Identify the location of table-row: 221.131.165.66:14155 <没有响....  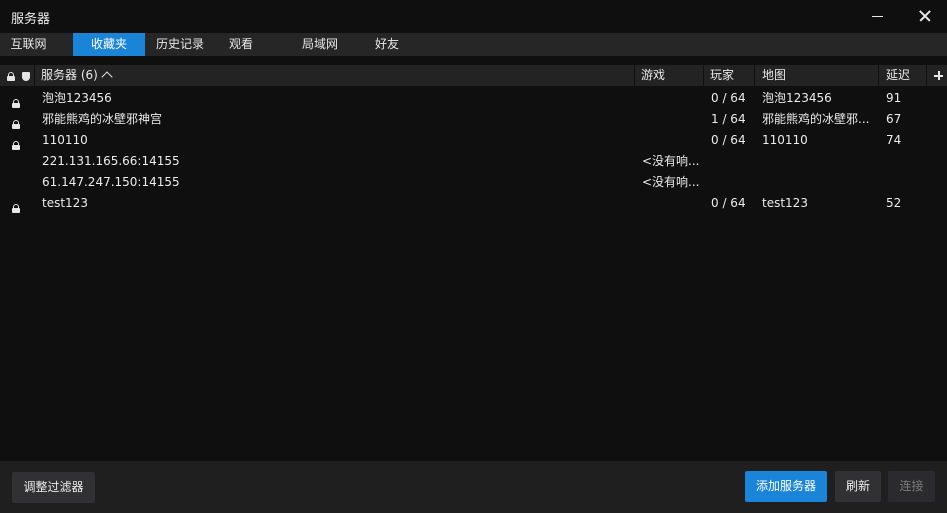
(473, 161).